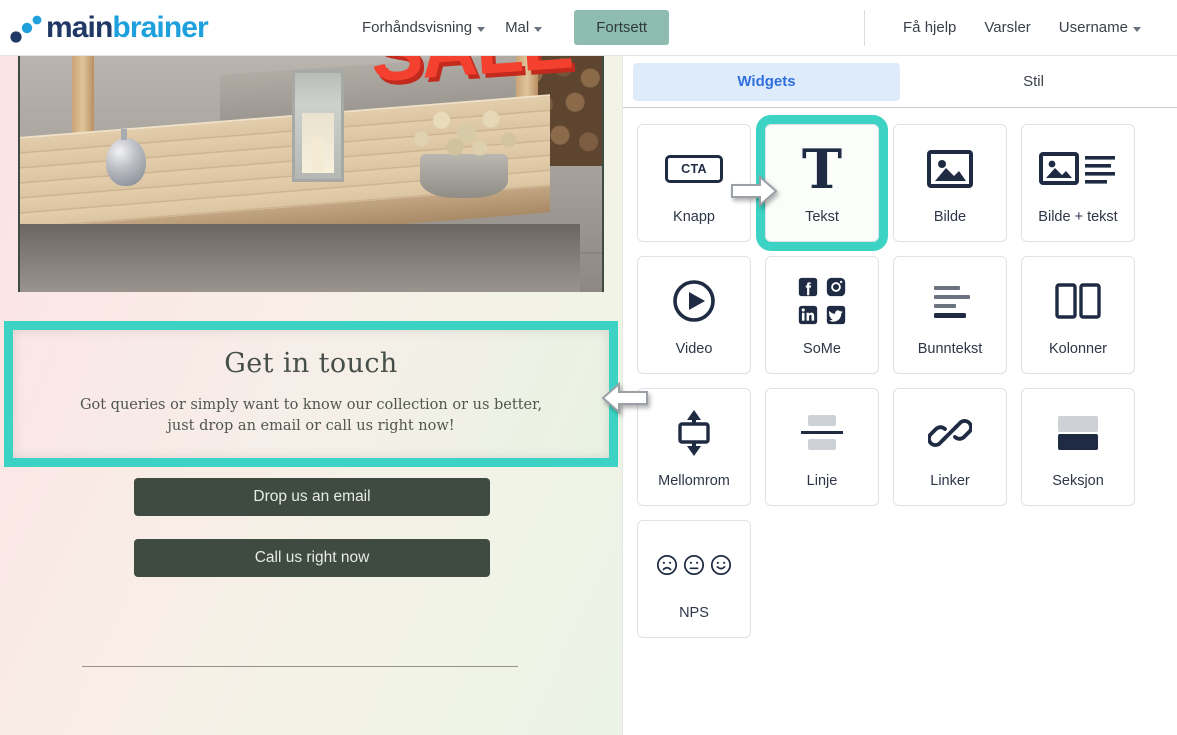 This screenshot has width=1177, height=735. What do you see at coordinates (694, 613) in the screenshot?
I see `widget-label: NPS` at bounding box center [694, 613].